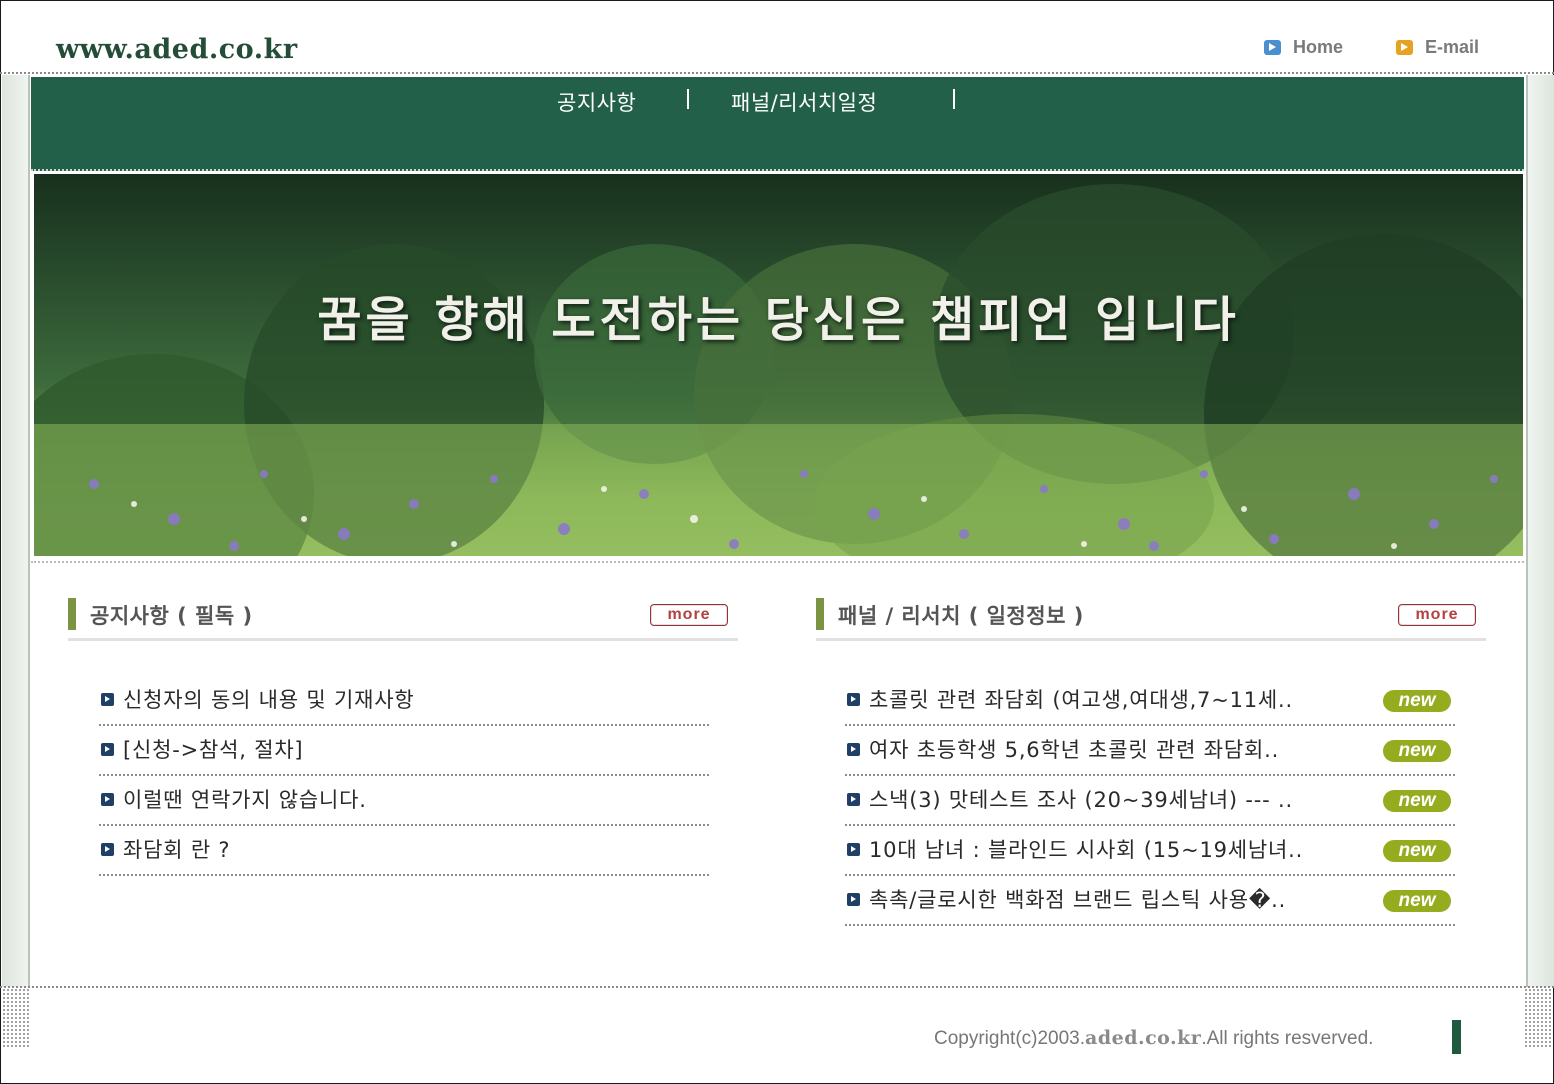 This screenshot has height=1084, width=1554. Describe the element at coordinates (1081, 699) in the screenshot. I see `schedule-item-title: 초콜릿 관련 좌담회 (여고생,여대생,7~11세..` at that location.